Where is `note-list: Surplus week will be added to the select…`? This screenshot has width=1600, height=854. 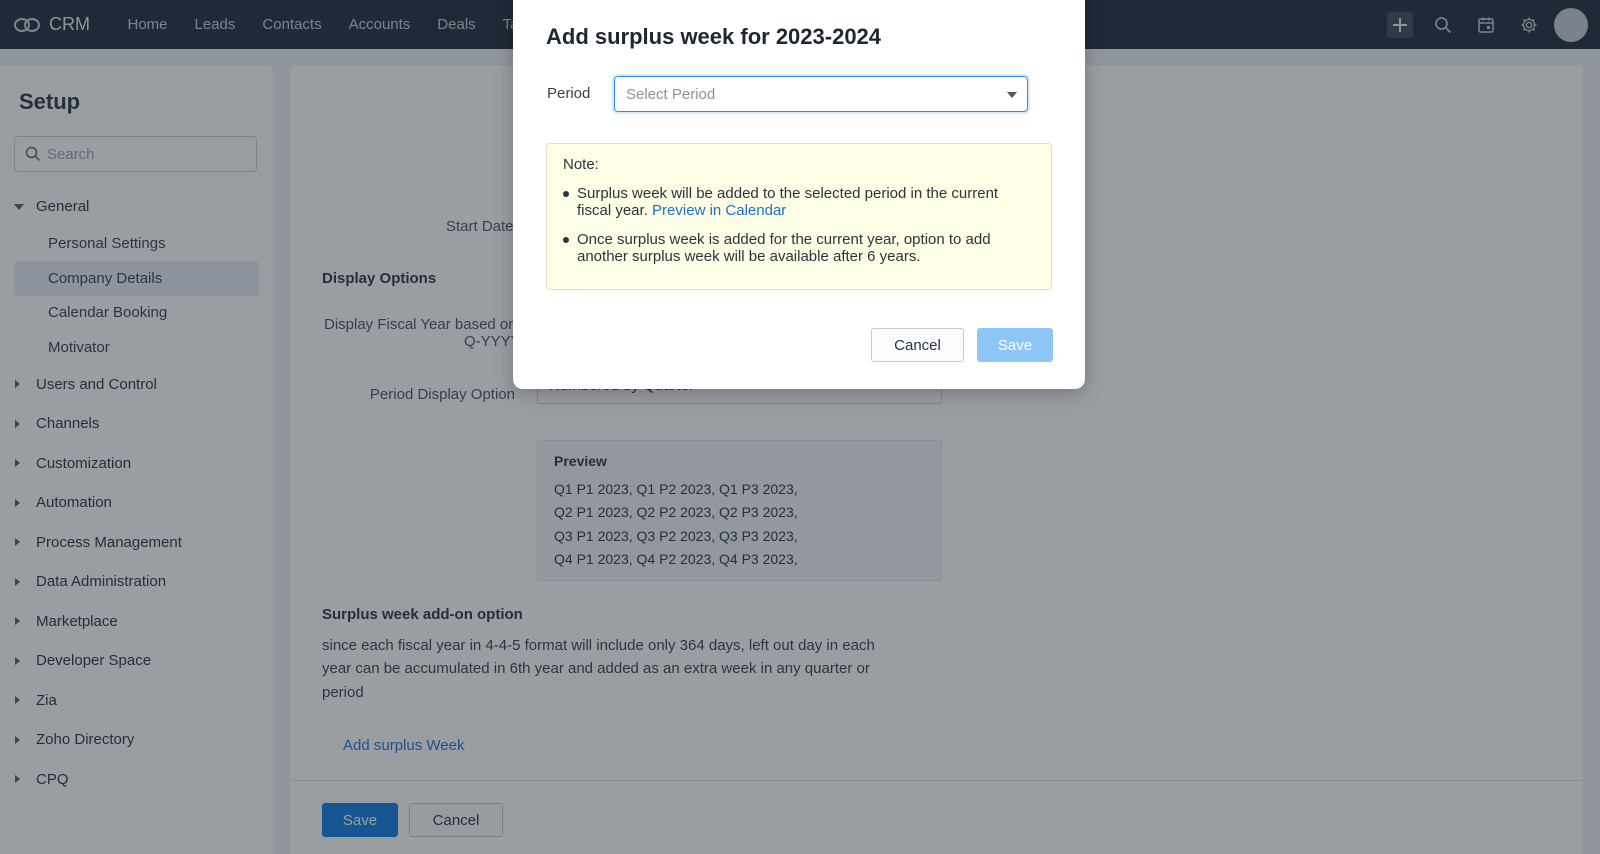
note-list: Surplus week will be added to the select… is located at coordinates (799, 225).